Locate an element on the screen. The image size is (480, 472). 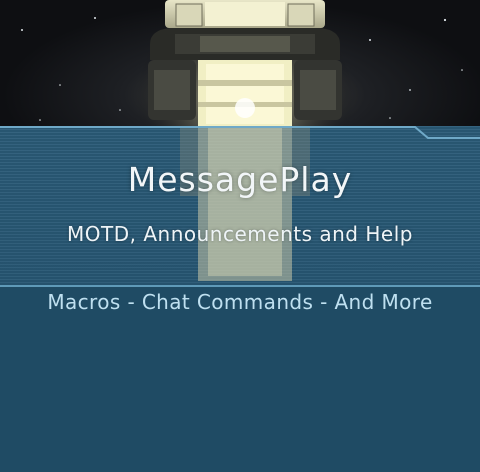
engine-reflection is located at coordinates (245, 203).